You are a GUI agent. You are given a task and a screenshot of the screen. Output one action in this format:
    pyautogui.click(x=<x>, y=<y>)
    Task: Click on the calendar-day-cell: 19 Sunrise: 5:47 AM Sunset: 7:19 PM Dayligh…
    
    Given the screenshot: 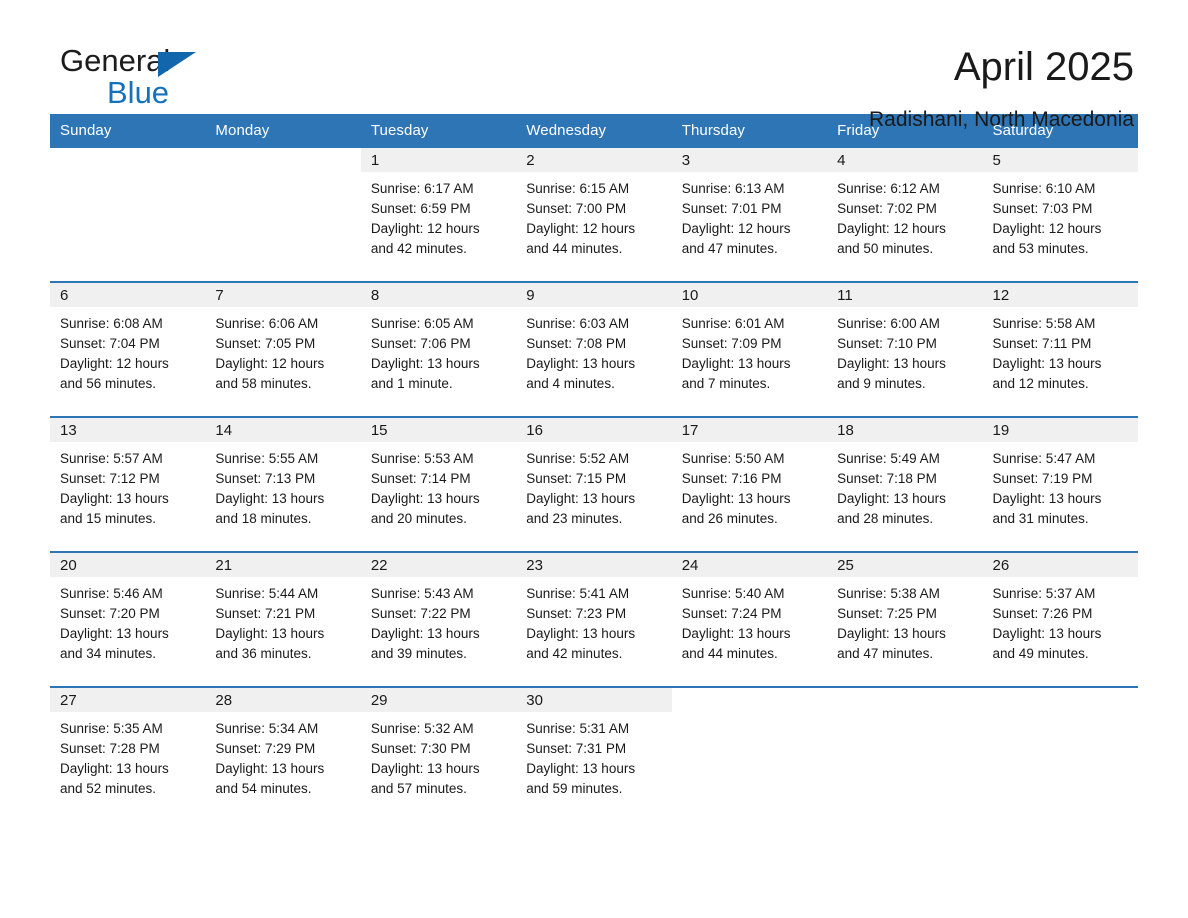 What is the action you would take?
    pyautogui.click(x=1060, y=484)
    